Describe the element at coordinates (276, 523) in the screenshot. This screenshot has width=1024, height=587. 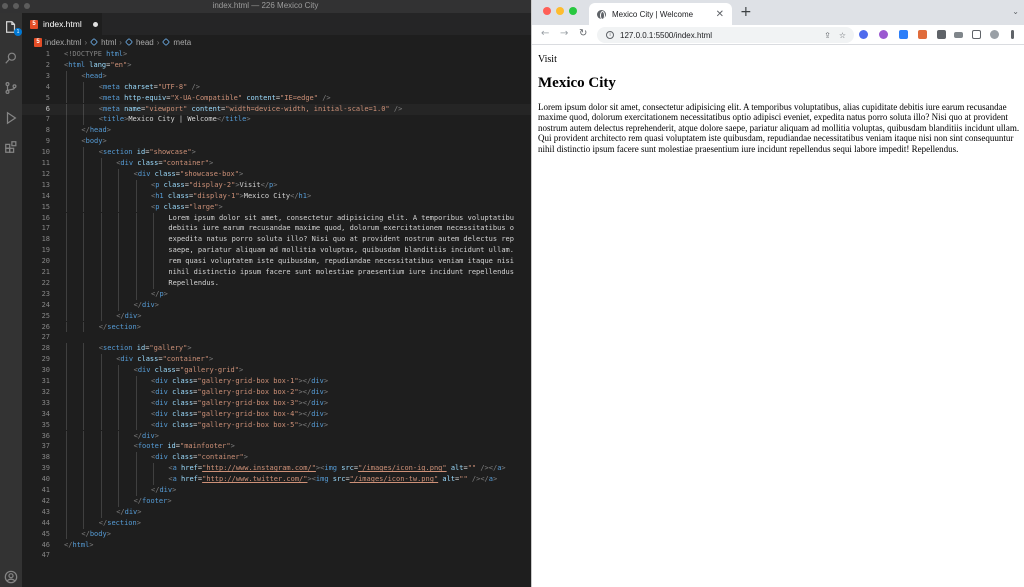
I see `code-line: 44 </section>` at that location.